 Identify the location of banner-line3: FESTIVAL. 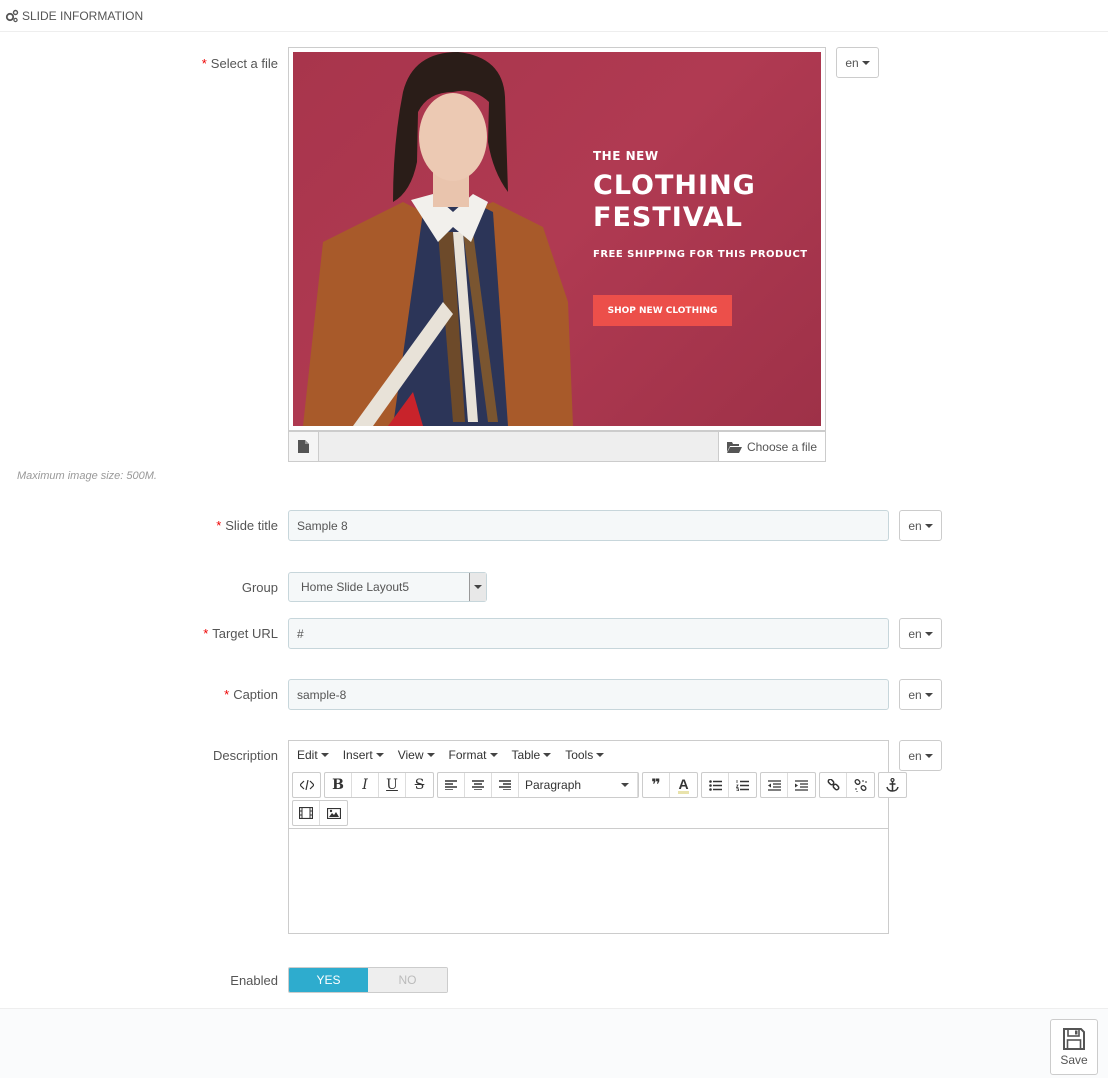
(668, 217).